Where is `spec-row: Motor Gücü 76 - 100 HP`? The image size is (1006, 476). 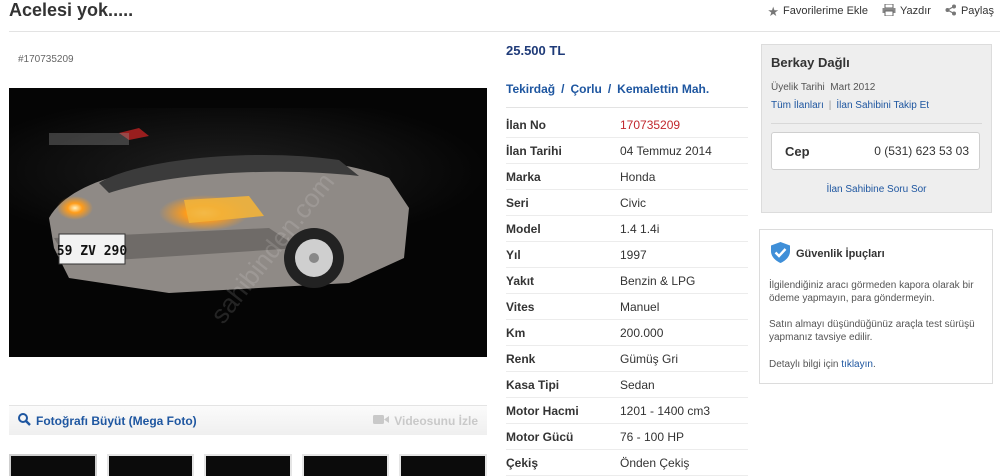
spec-row: Motor Gücü 76 - 100 HP is located at coordinates (627, 437).